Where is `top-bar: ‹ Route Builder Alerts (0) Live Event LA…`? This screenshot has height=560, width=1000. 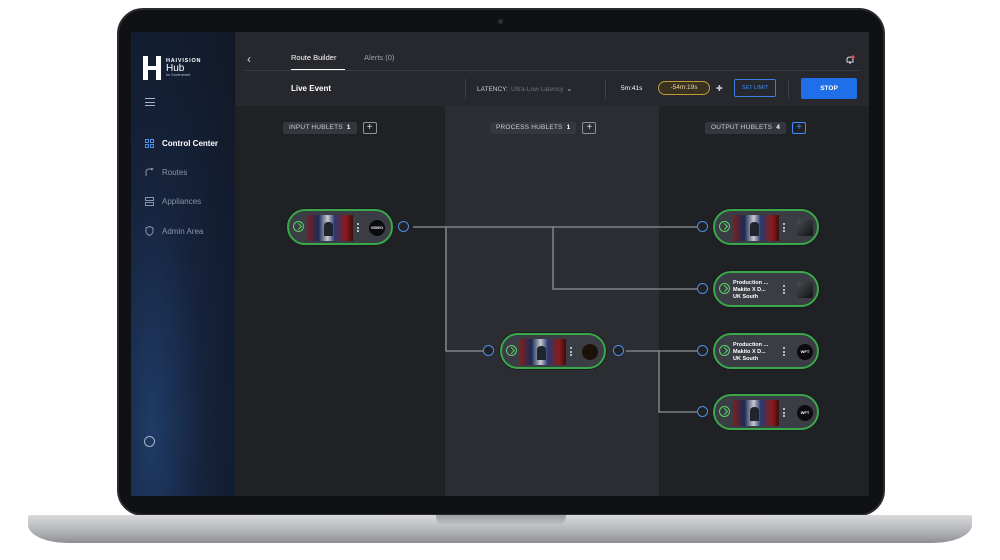
top-bar: ‹ Route Builder Alerts (0) Live Event LA… is located at coordinates (552, 69).